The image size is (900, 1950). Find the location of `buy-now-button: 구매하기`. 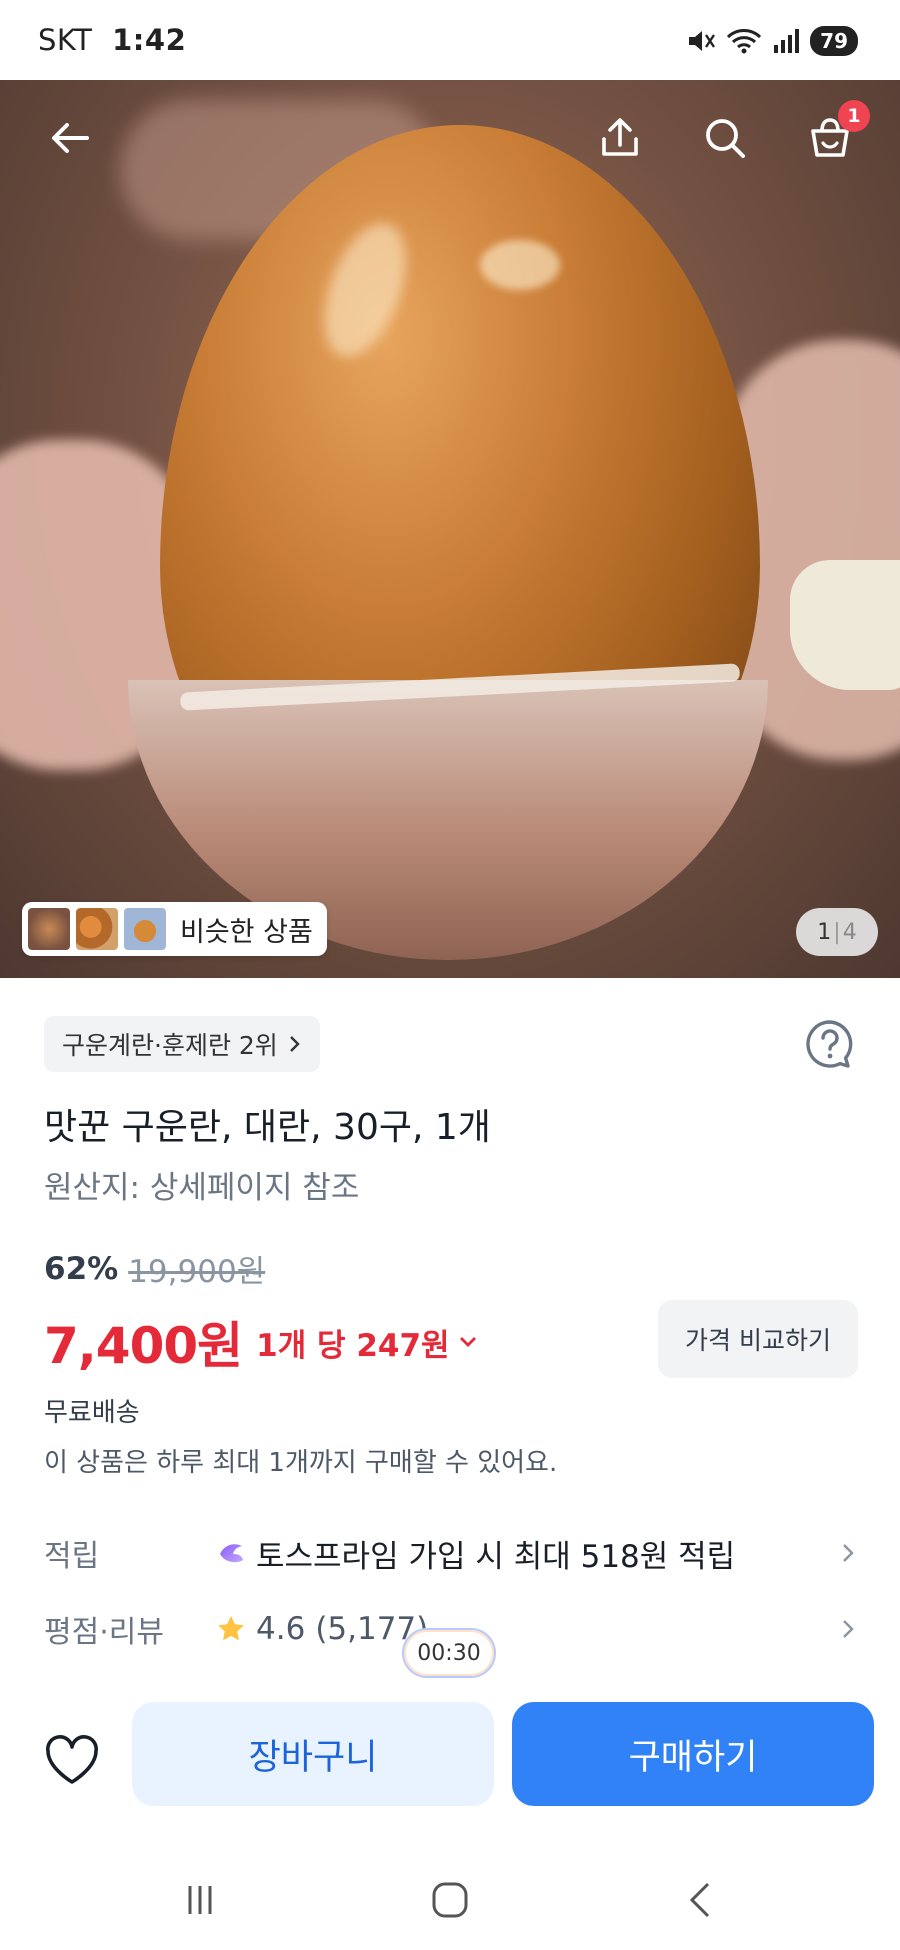

buy-now-button: 구매하기 is located at coordinates (693, 1754).